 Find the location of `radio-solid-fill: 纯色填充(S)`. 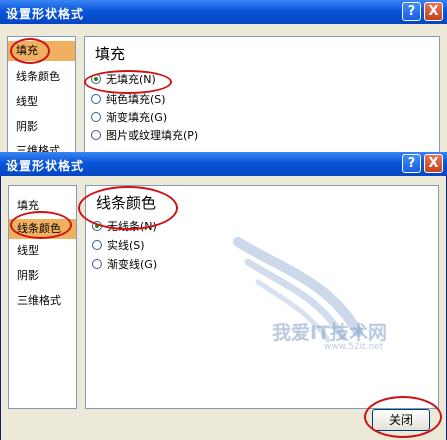

radio-solid-fill: 纯色填充(S) is located at coordinates (128, 100).